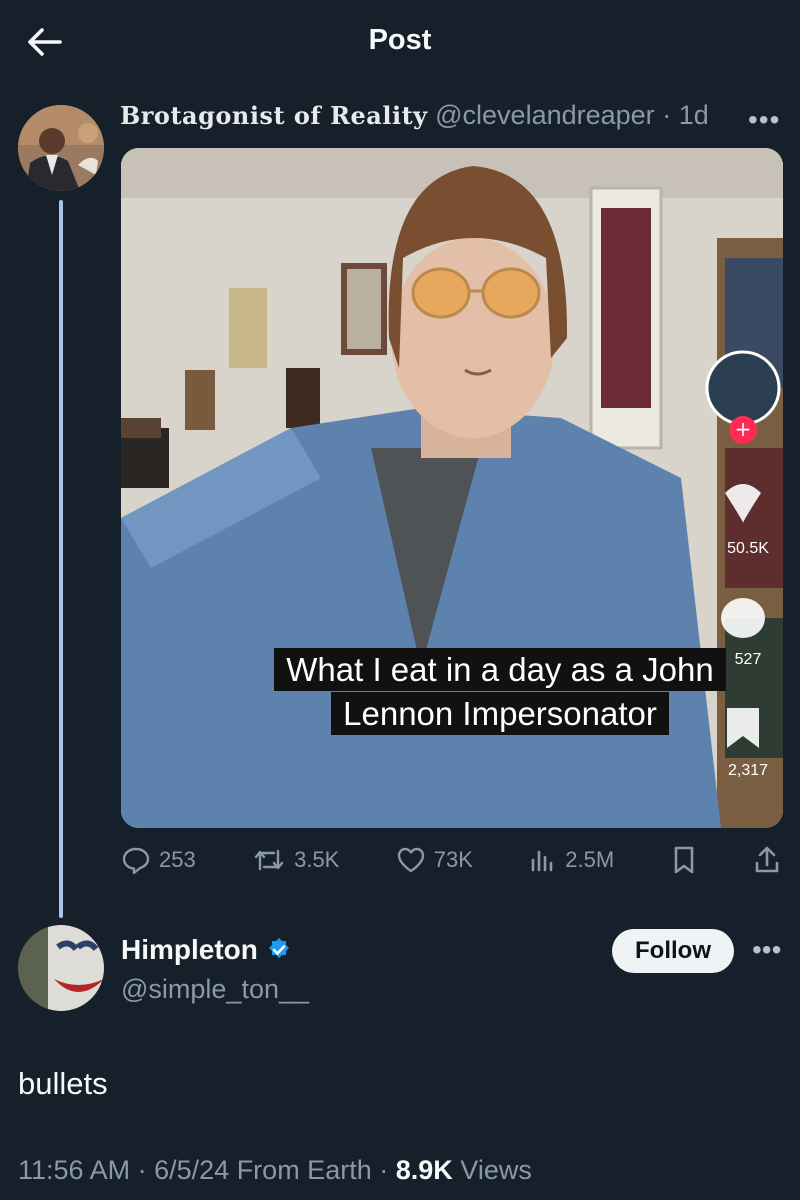 This screenshot has height=1200, width=800. Describe the element at coordinates (177, 859) in the screenshot. I see `reply-count: 253` at that location.